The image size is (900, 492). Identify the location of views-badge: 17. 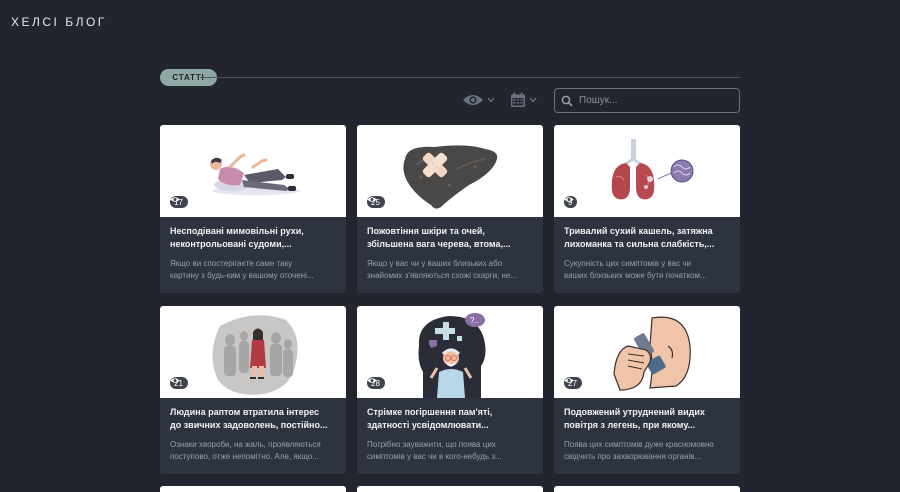
(179, 202).